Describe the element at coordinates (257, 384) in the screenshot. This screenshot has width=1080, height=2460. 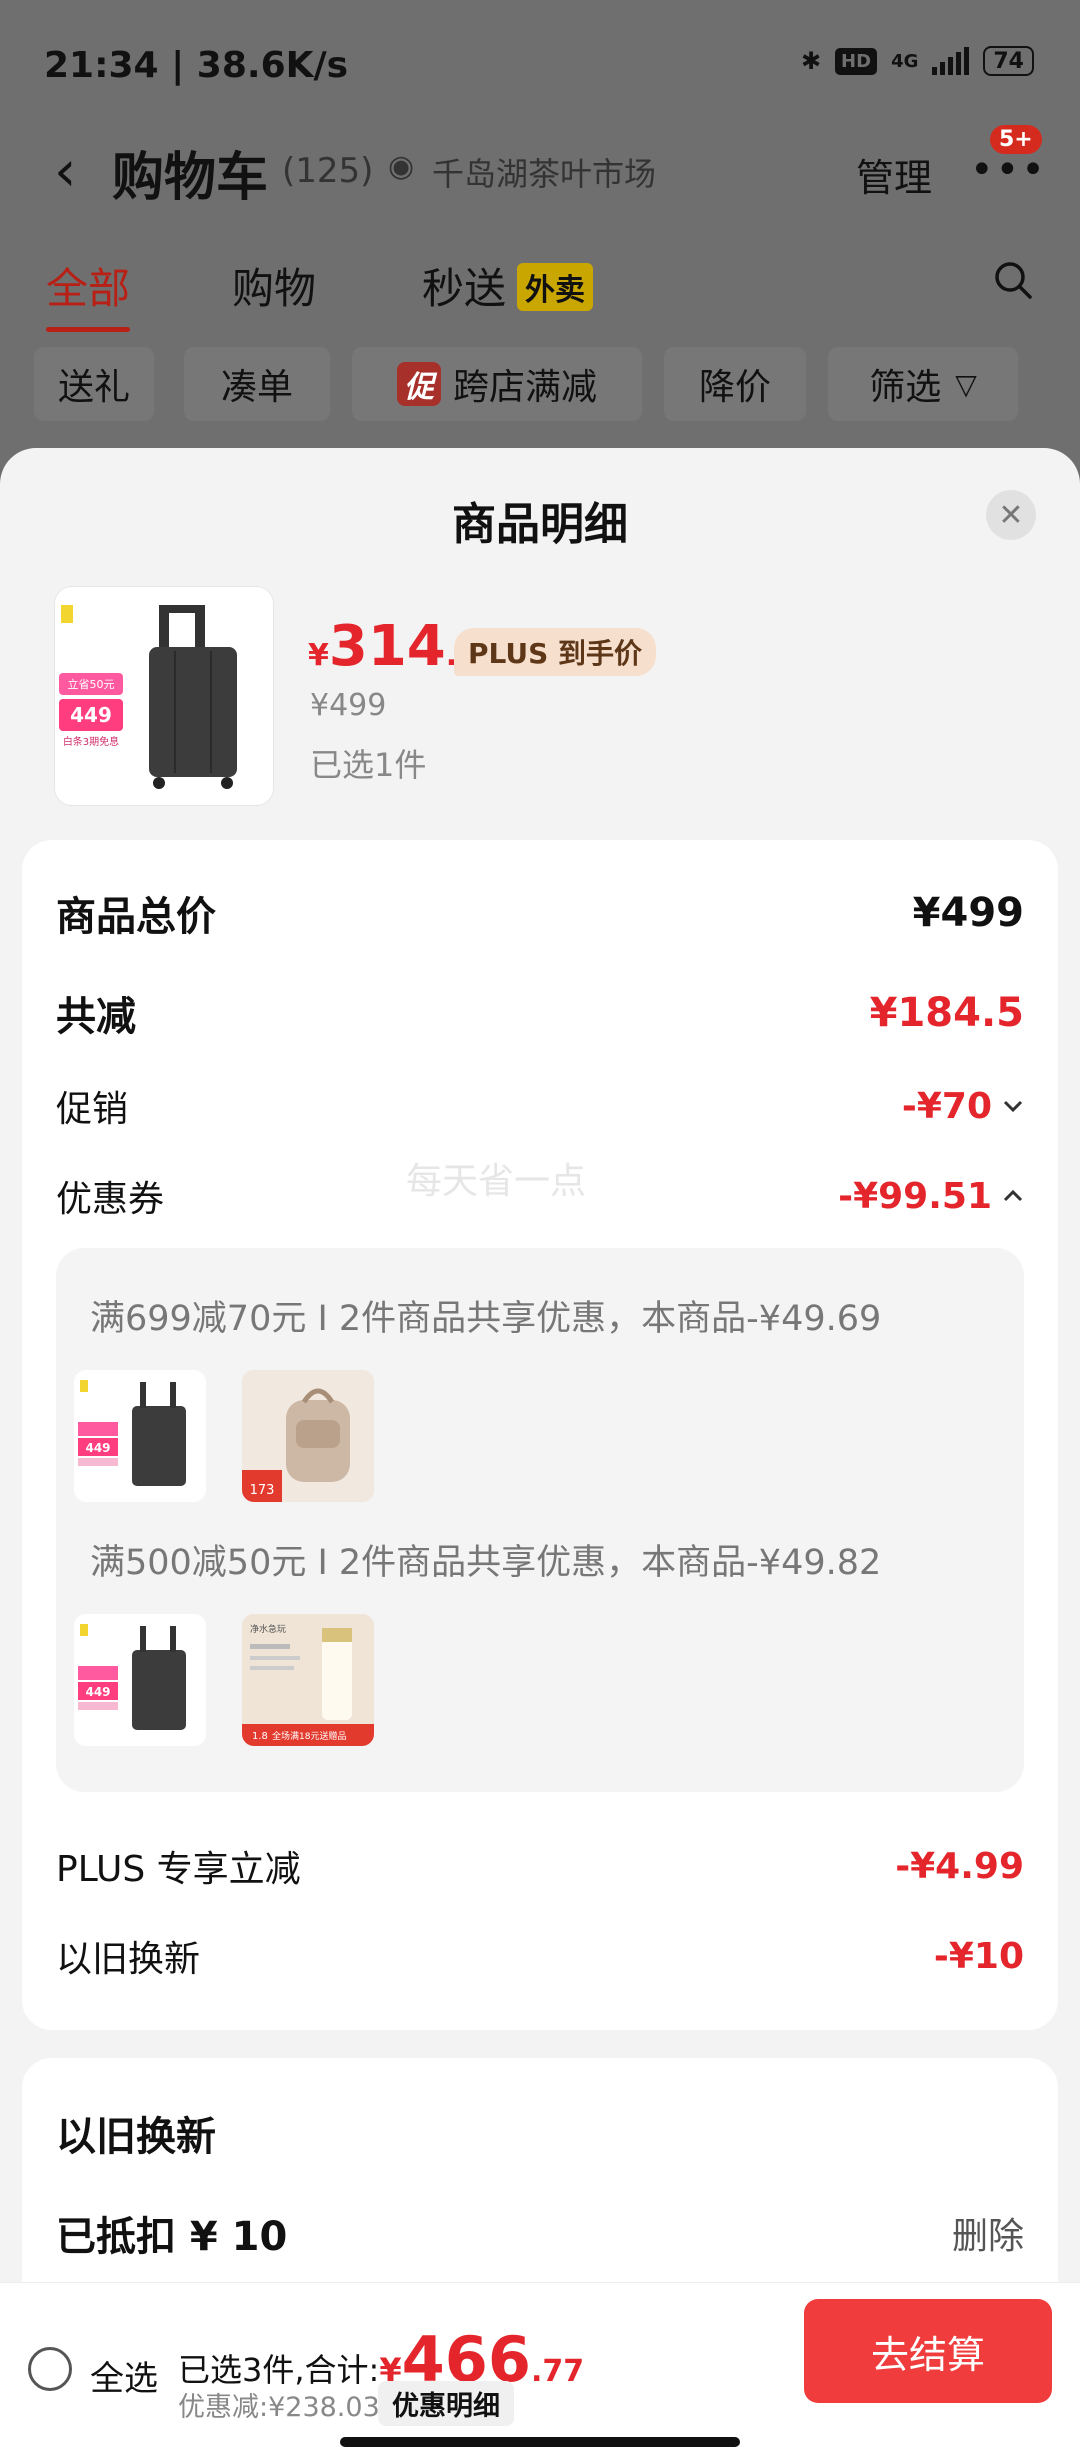
I see `chip-combine: 凑单` at that location.